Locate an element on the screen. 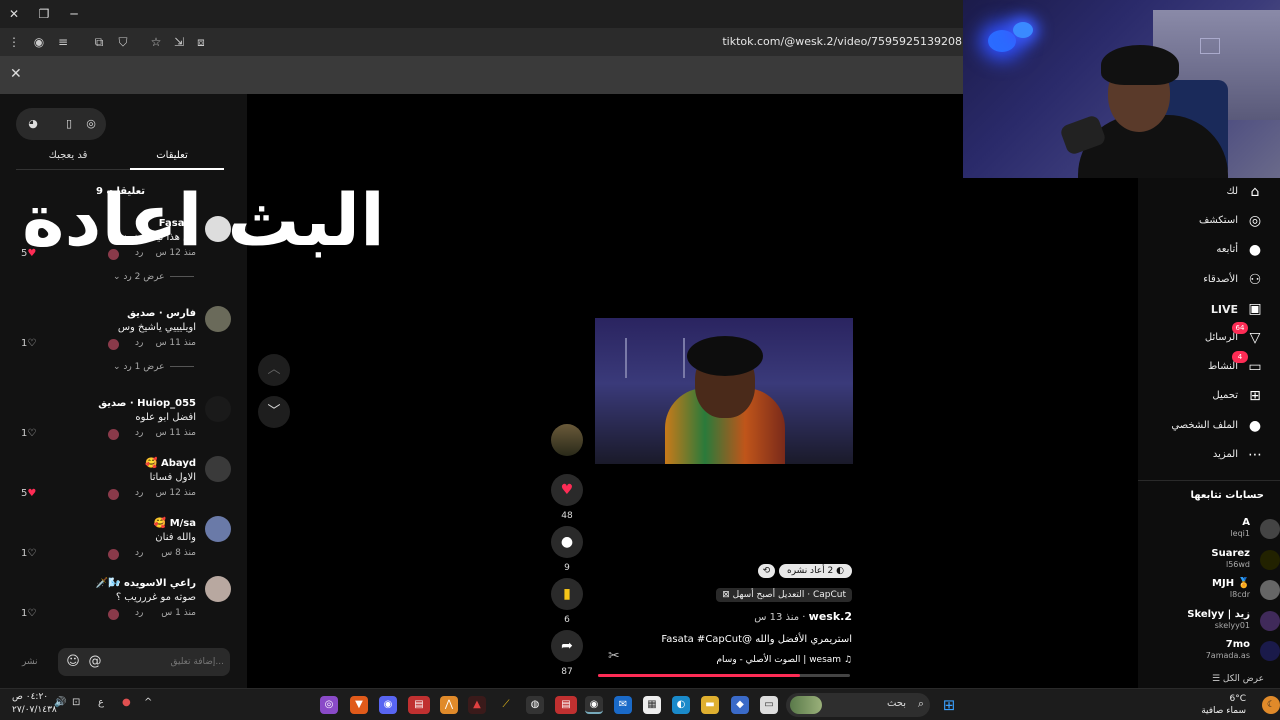 This screenshot has height=720, width=1280. previous-video-button: ︿ is located at coordinates (274, 370).